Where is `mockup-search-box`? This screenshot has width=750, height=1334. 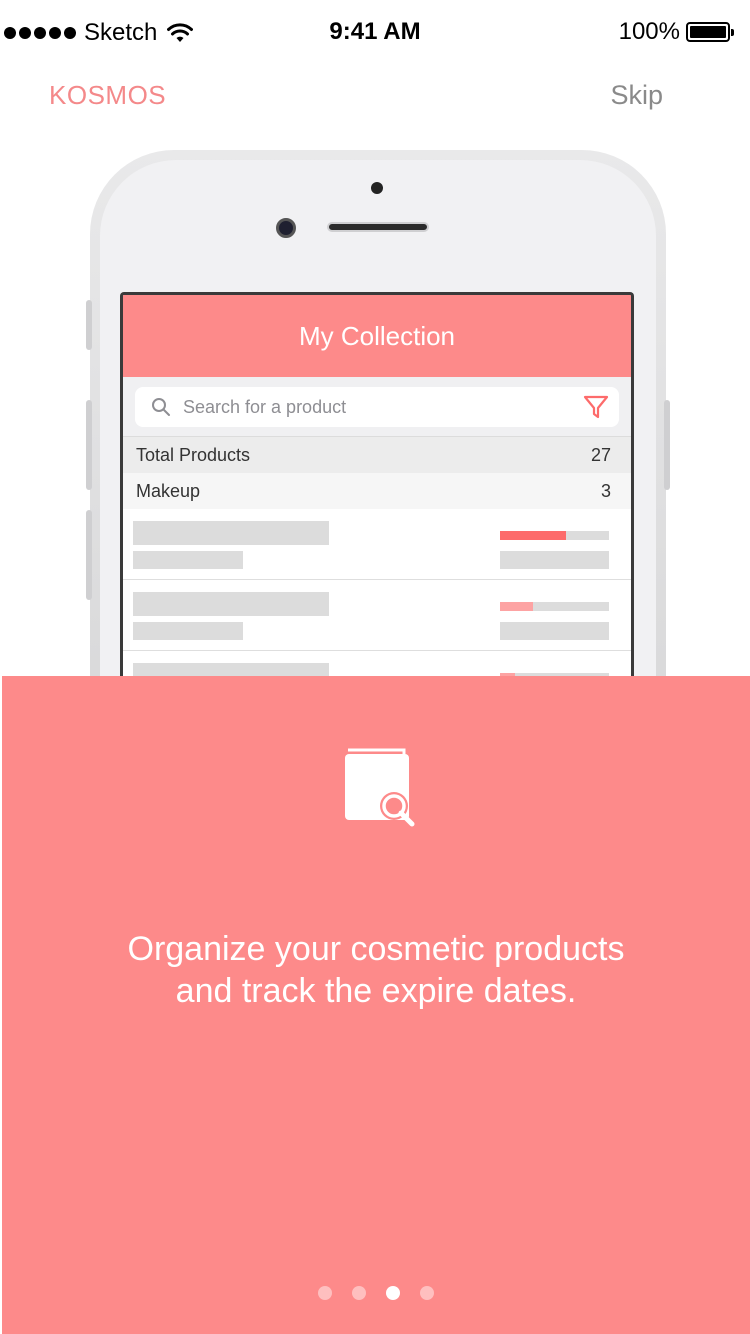 mockup-search-box is located at coordinates (377, 407).